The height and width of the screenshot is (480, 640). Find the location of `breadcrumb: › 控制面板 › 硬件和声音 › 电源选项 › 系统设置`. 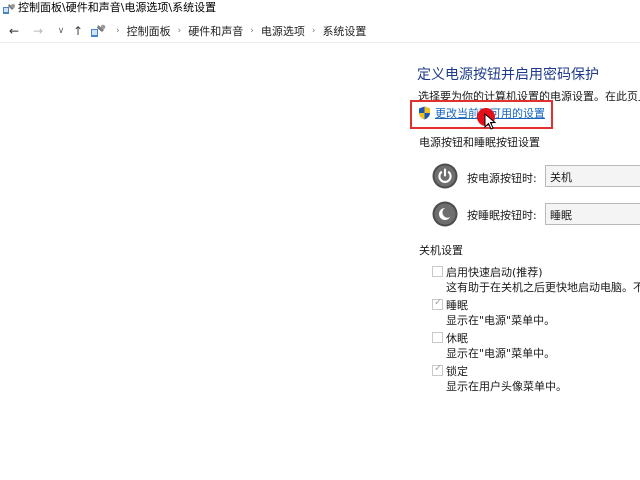

breadcrumb: › 控制面板 › 硬件和声音 › 电源选项 › 系统设置 is located at coordinates (237, 31).